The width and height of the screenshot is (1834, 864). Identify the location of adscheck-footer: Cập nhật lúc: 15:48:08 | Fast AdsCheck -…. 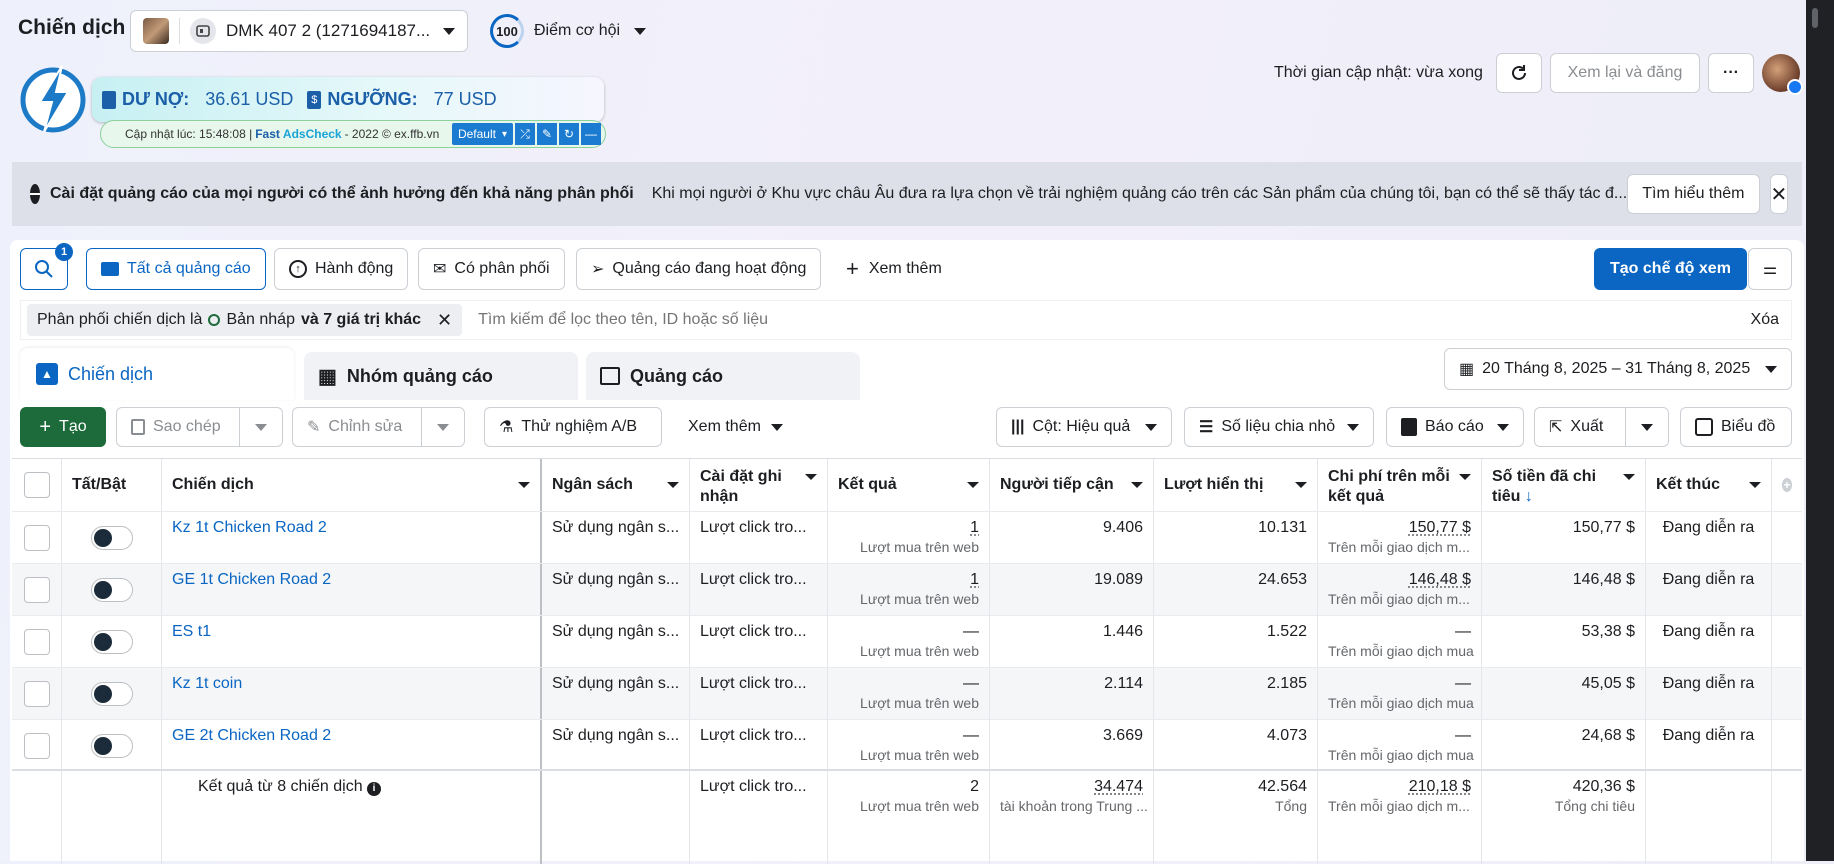
(353, 134).